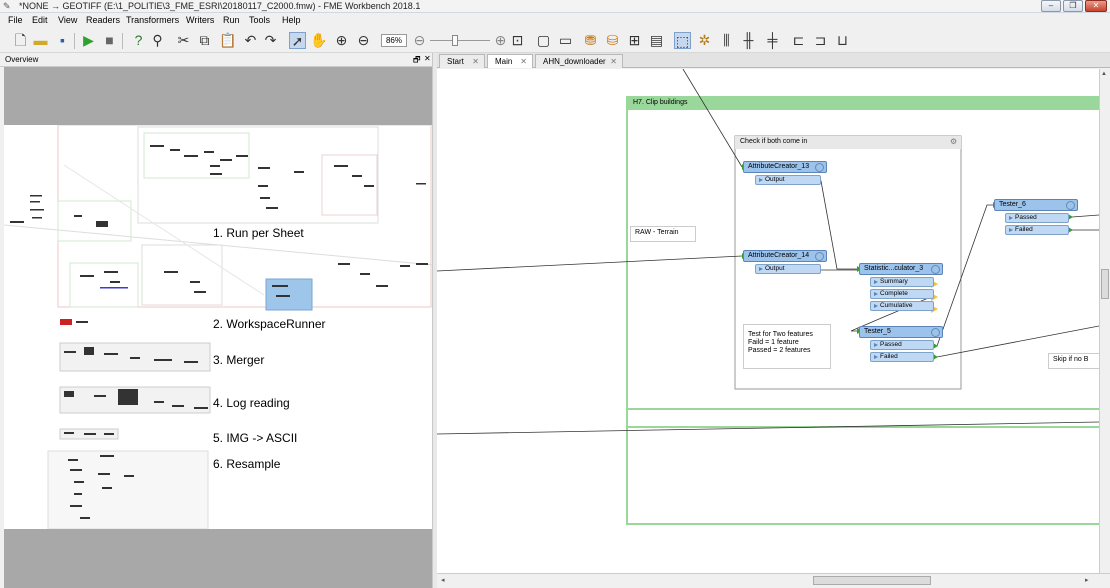 This screenshot has width=1110, height=588. Describe the element at coordinates (152, 20) in the screenshot. I see `menu-transformers: Transformers` at that location.